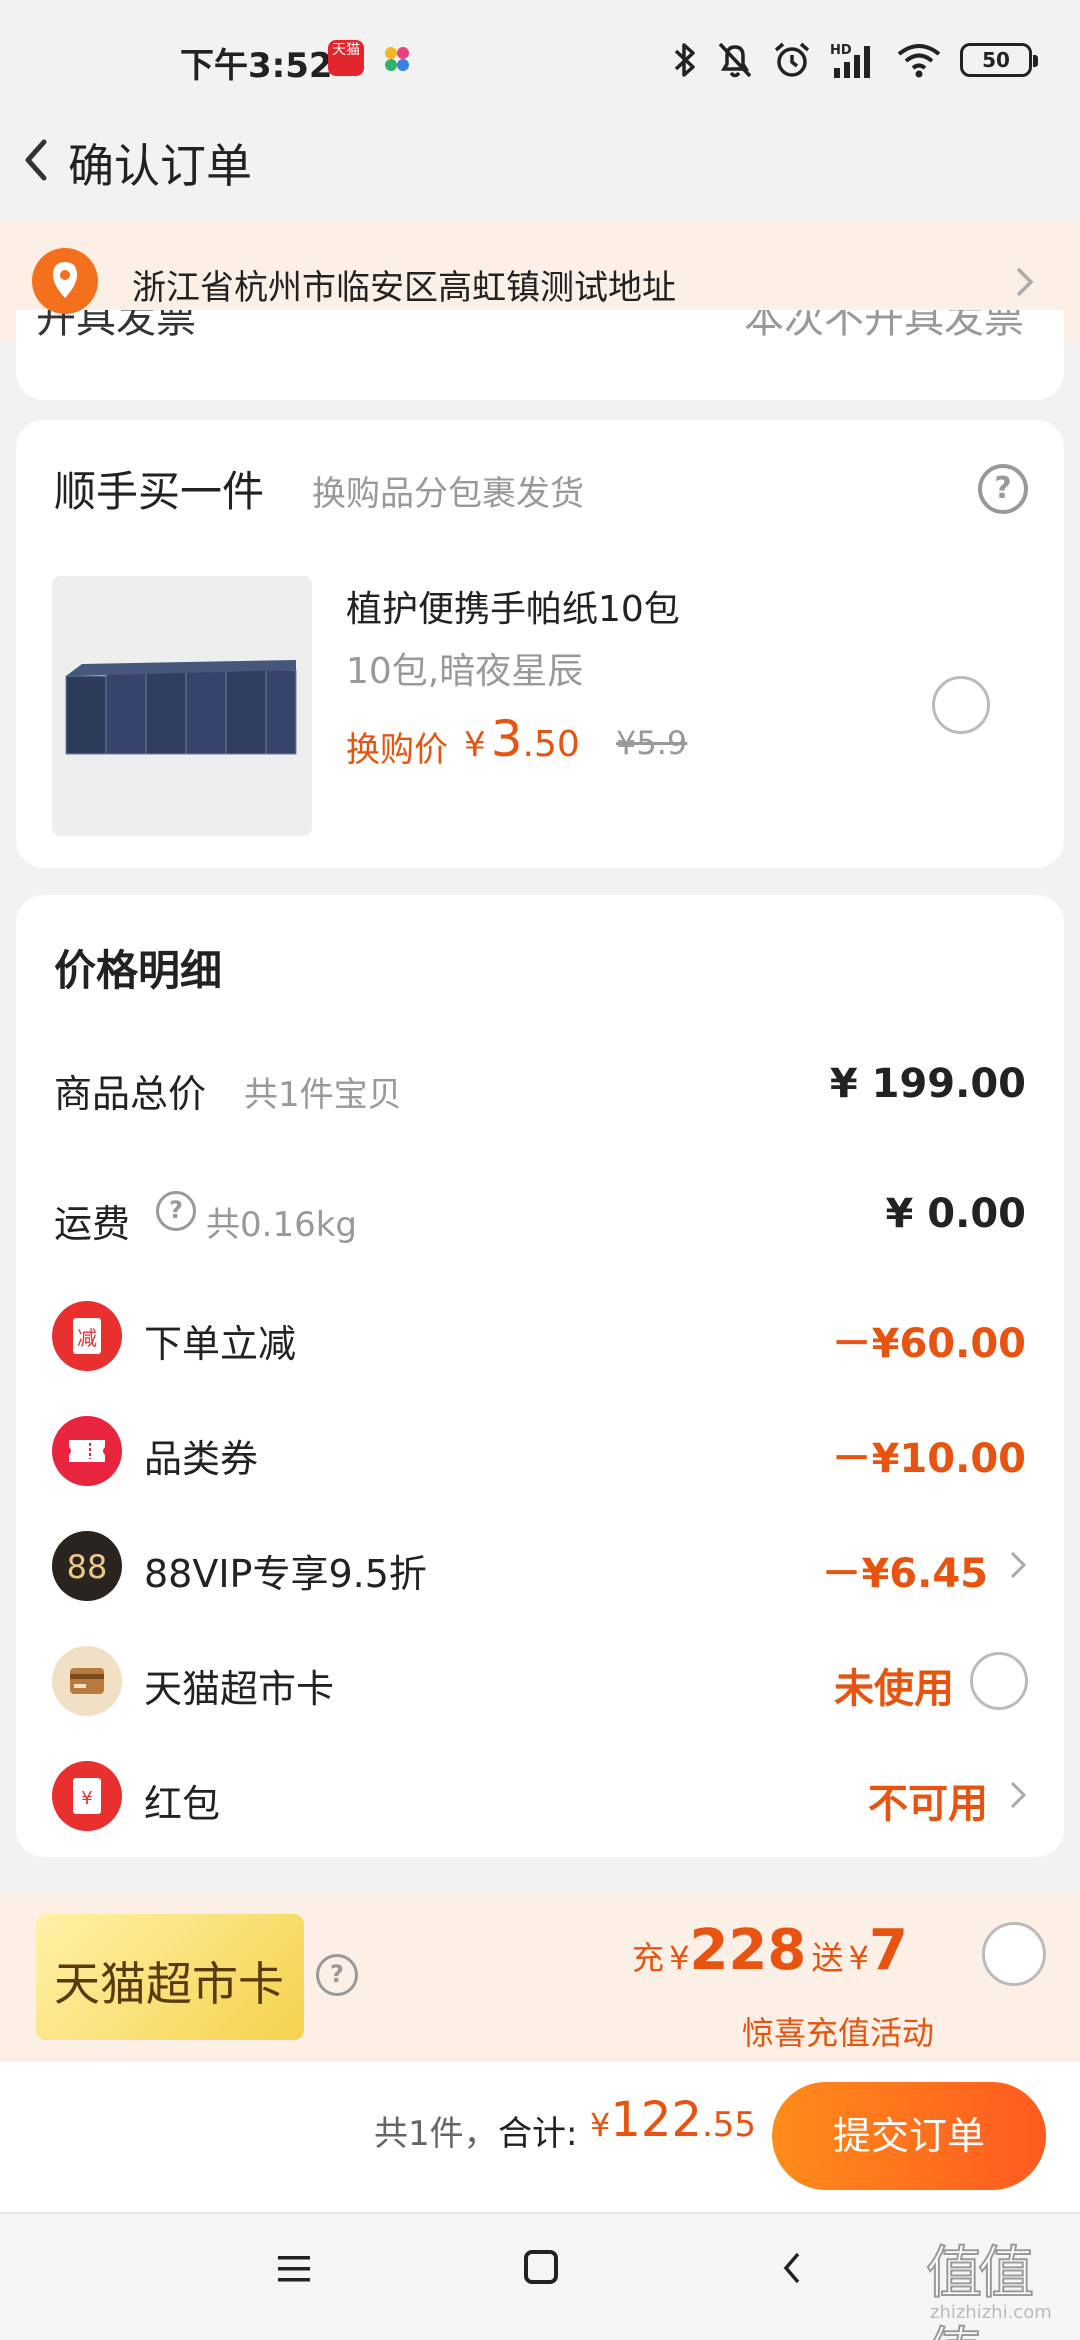  Describe the element at coordinates (656, 2120) in the screenshot. I see `total-integer: 122` at that location.